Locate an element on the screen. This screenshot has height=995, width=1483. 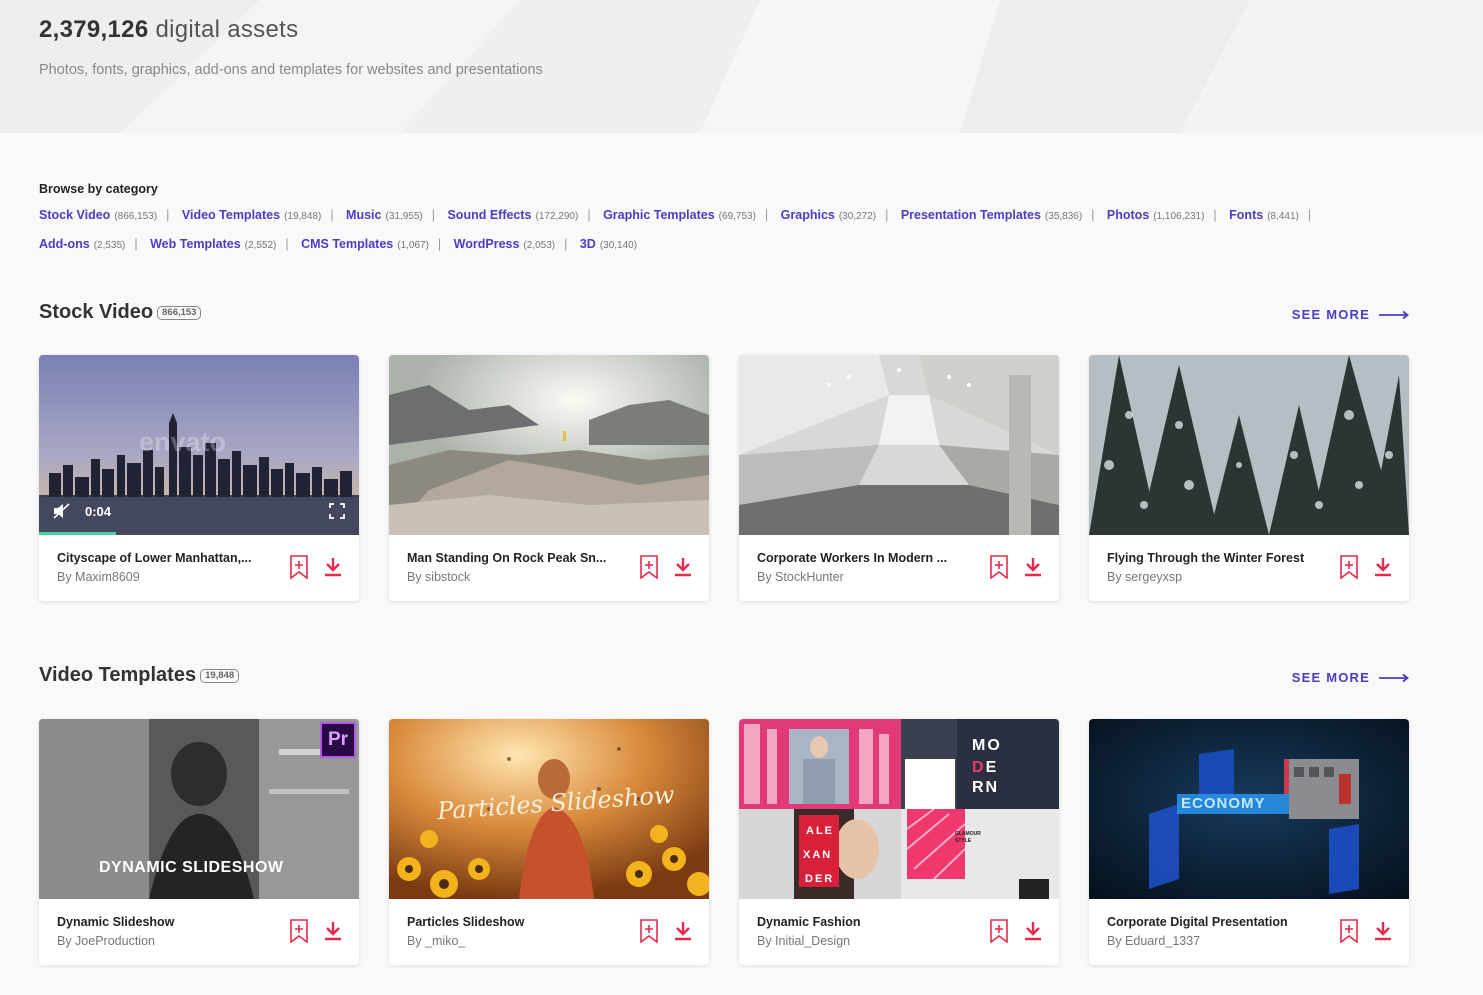
asset-author: By Maxim8609 is located at coordinates (98, 577).